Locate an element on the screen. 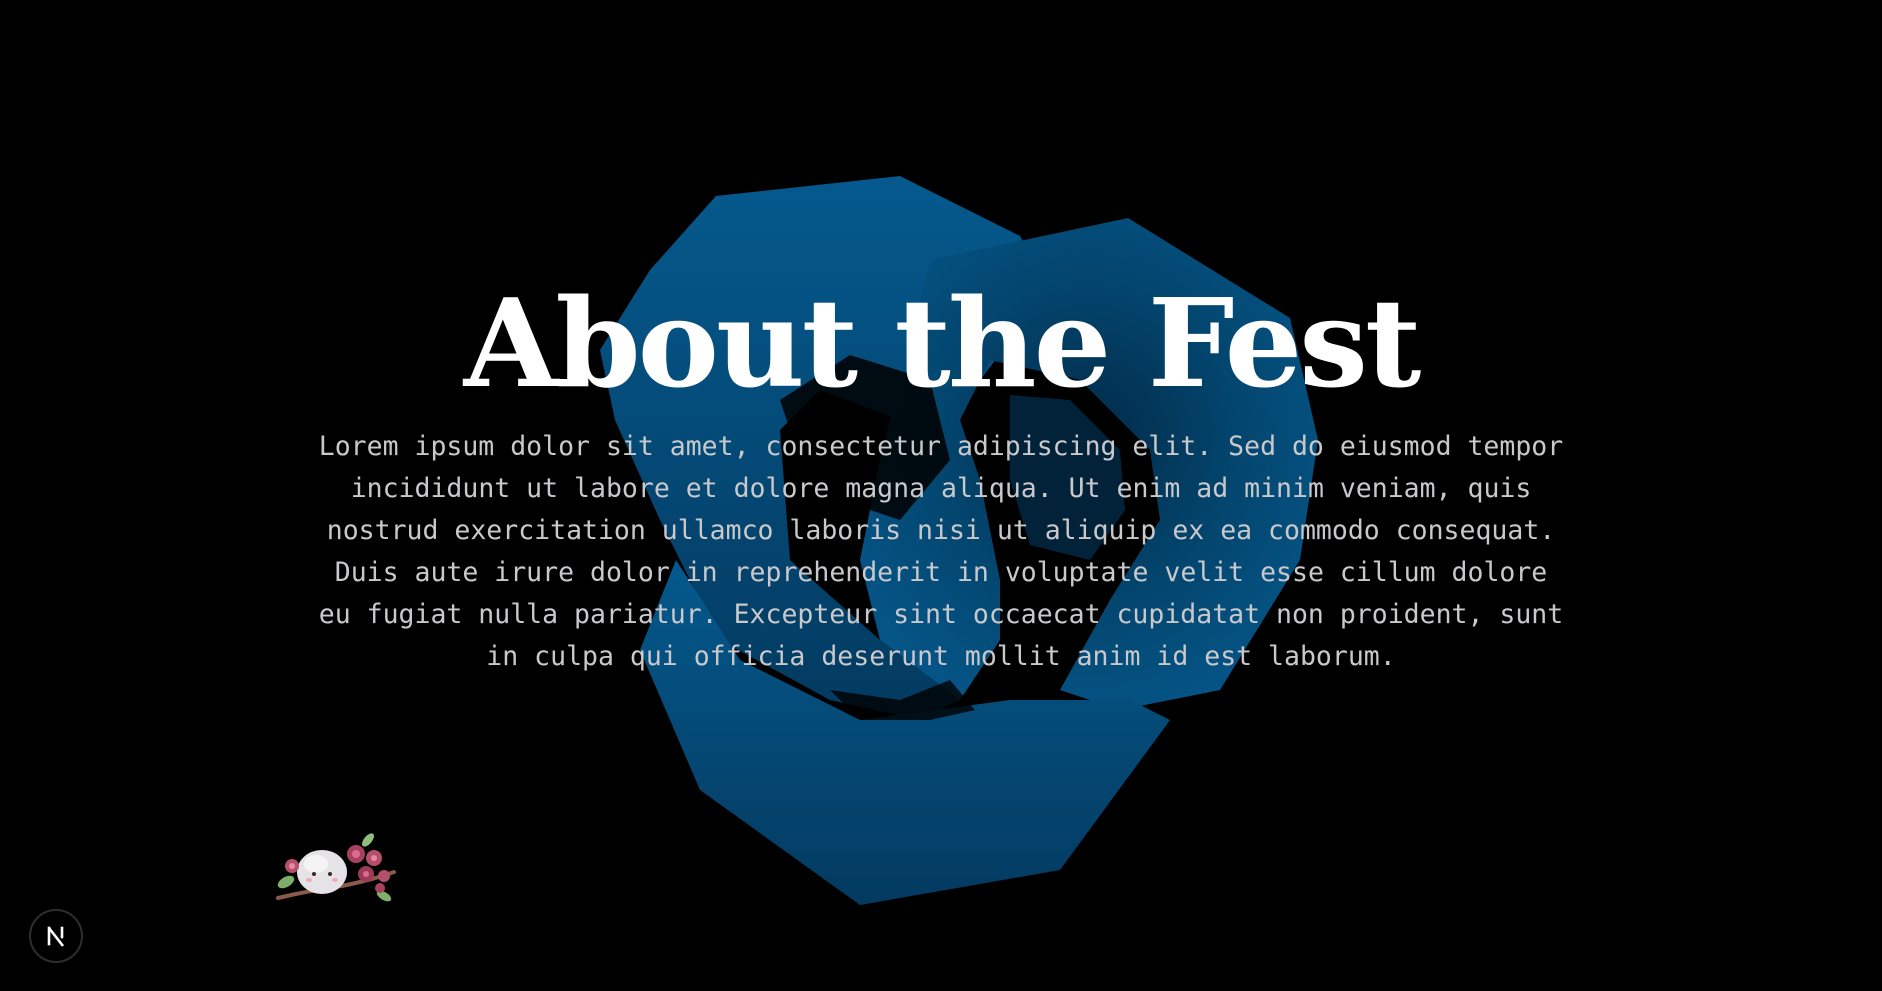 This screenshot has height=991, width=1882. nextjs-dev-badge is located at coordinates (56, 936).